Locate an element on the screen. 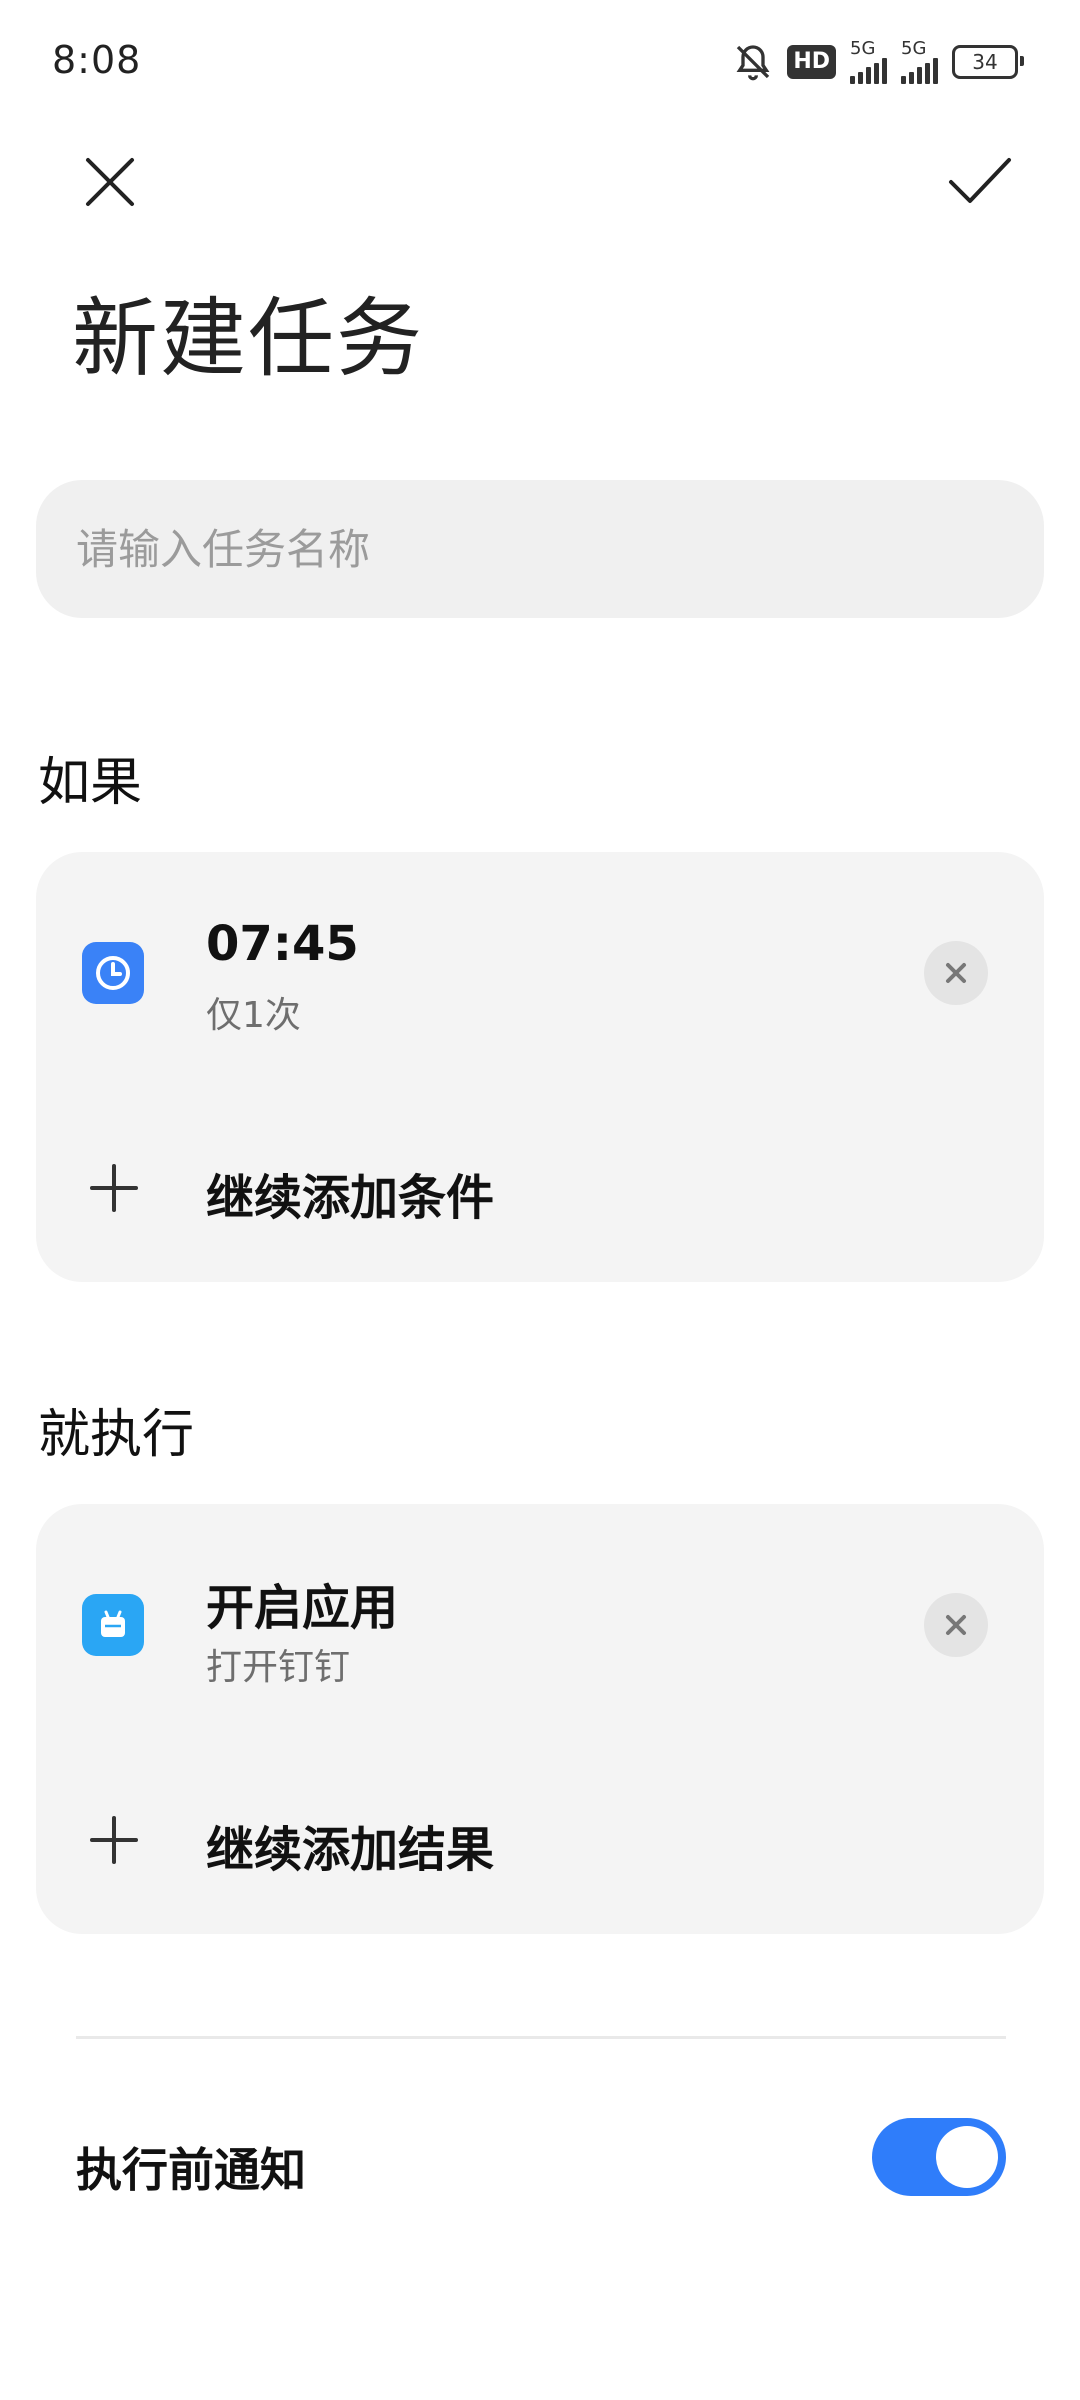  then-section-label: 就执行 is located at coordinates (116, 1435).